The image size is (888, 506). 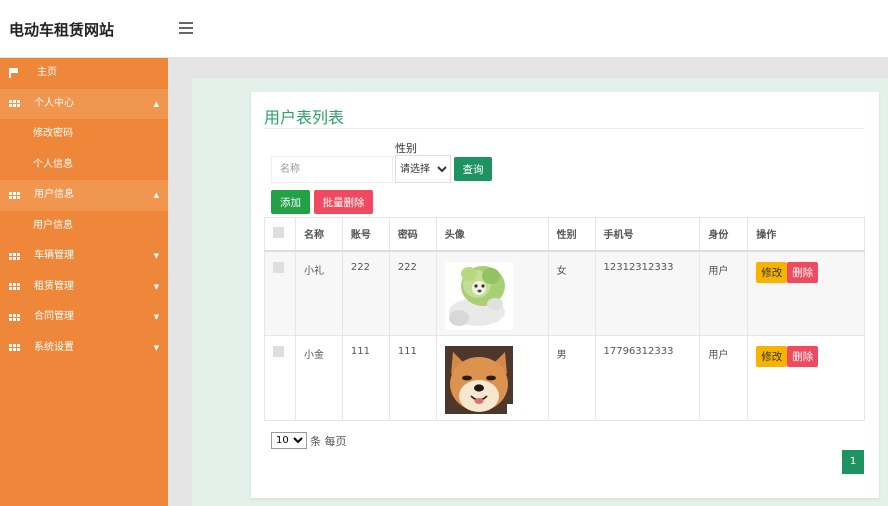 What do you see at coordinates (84, 317) in the screenshot?
I see `sidebar-item-contract-management: 合同管理 ▼` at bounding box center [84, 317].